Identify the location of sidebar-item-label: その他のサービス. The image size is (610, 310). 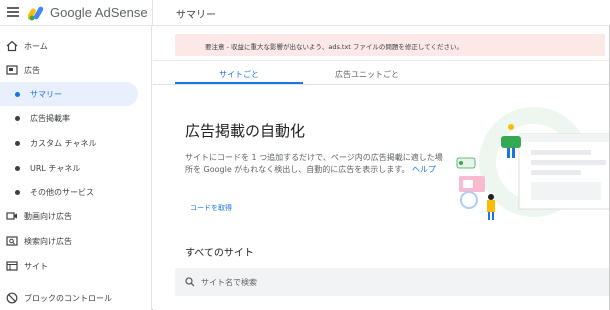
(62, 192).